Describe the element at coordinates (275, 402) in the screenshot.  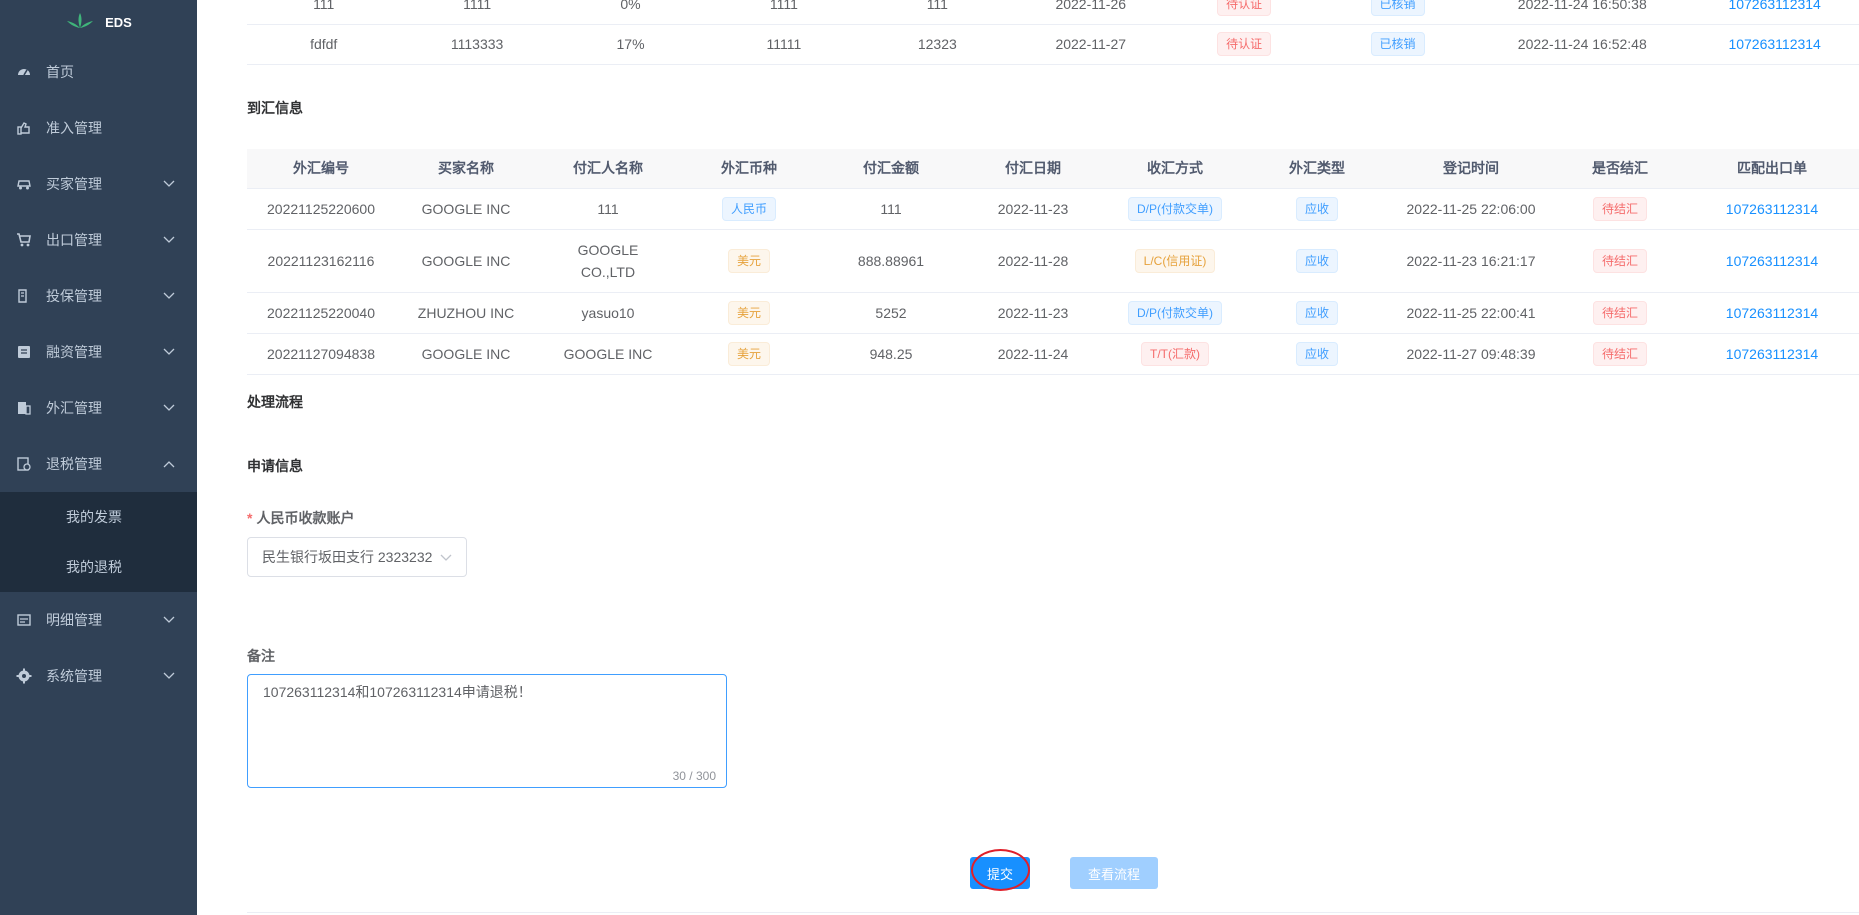
I see `process-section-title: 处理流程` at that location.